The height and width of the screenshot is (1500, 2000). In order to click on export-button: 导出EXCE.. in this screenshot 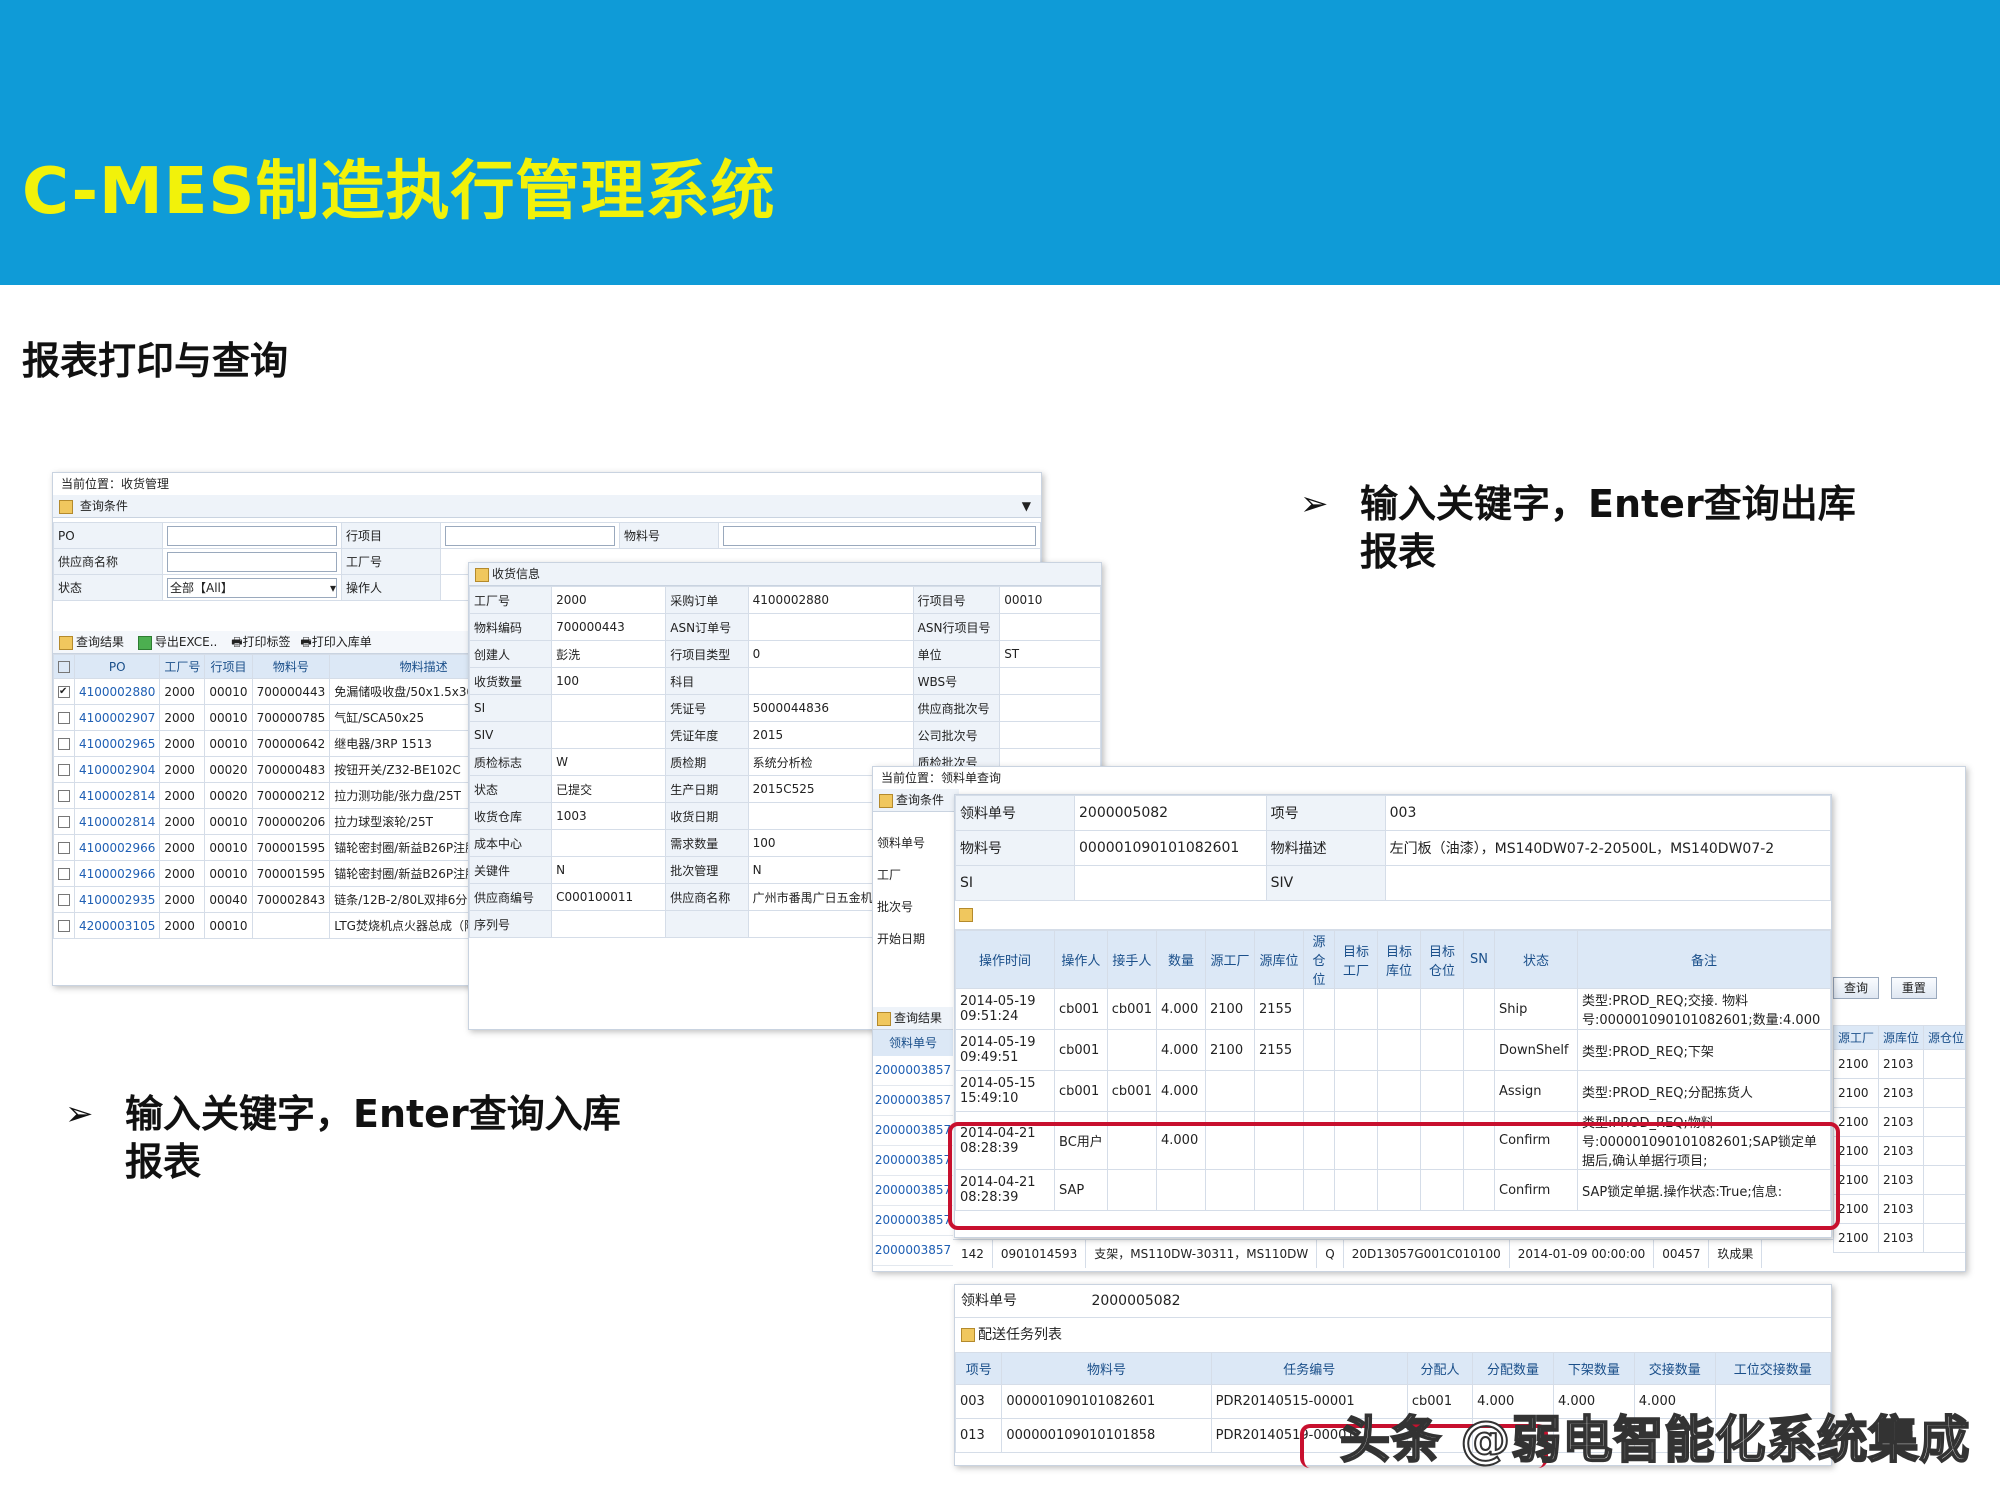, I will do `click(177, 642)`.